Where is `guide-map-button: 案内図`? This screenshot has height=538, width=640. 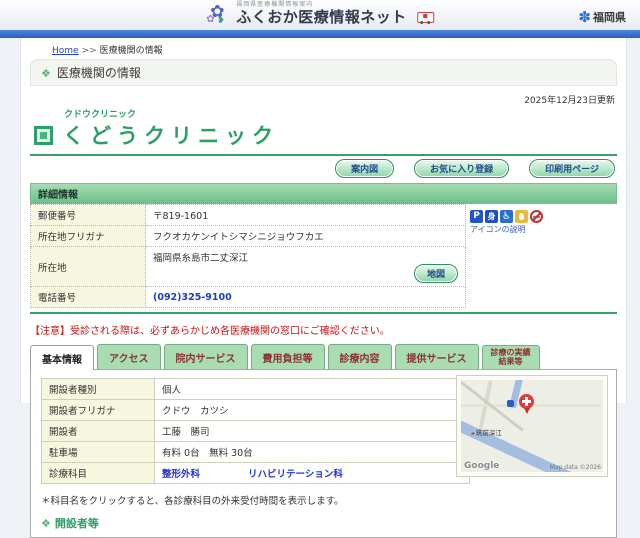 guide-map-button: 案内図 is located at coordinates (365, 168).